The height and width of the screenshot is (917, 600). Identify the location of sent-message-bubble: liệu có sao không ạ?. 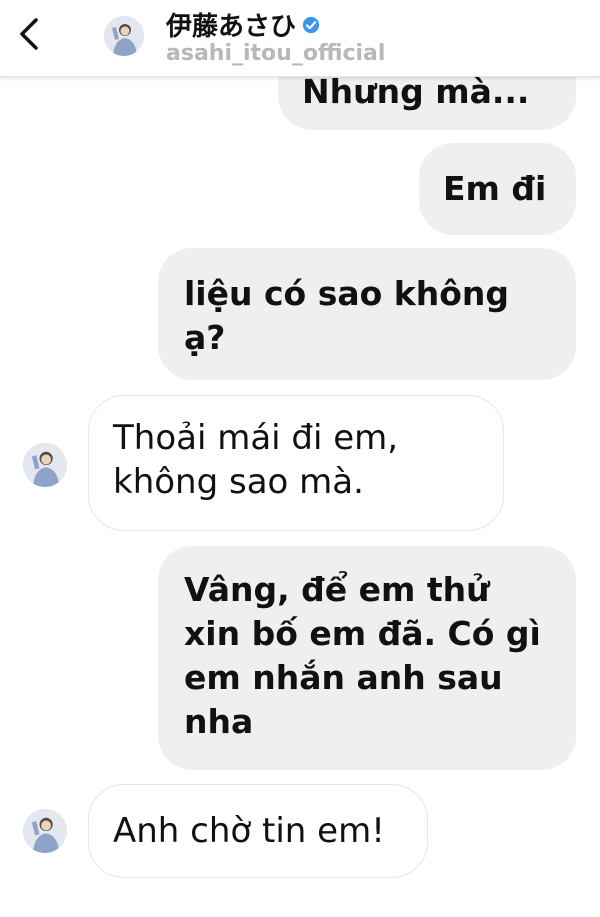
(367, 314).